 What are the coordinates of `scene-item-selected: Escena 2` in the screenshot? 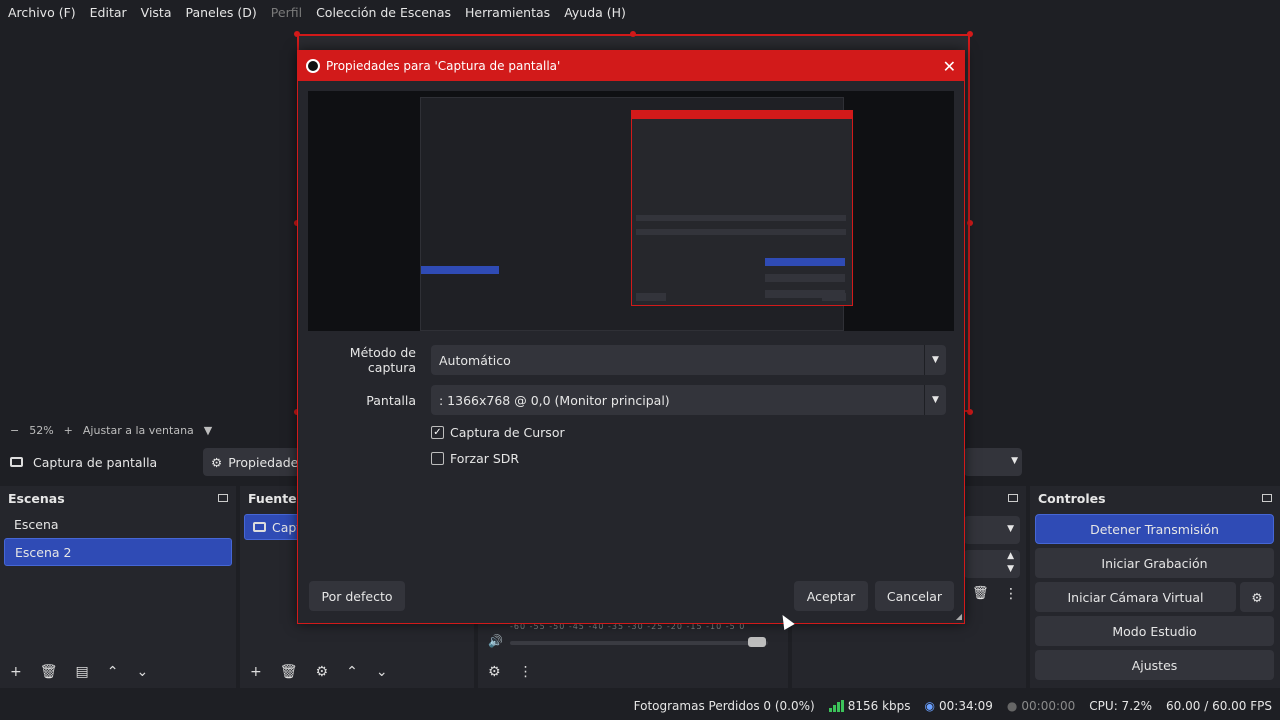 It's located at (118, 552).